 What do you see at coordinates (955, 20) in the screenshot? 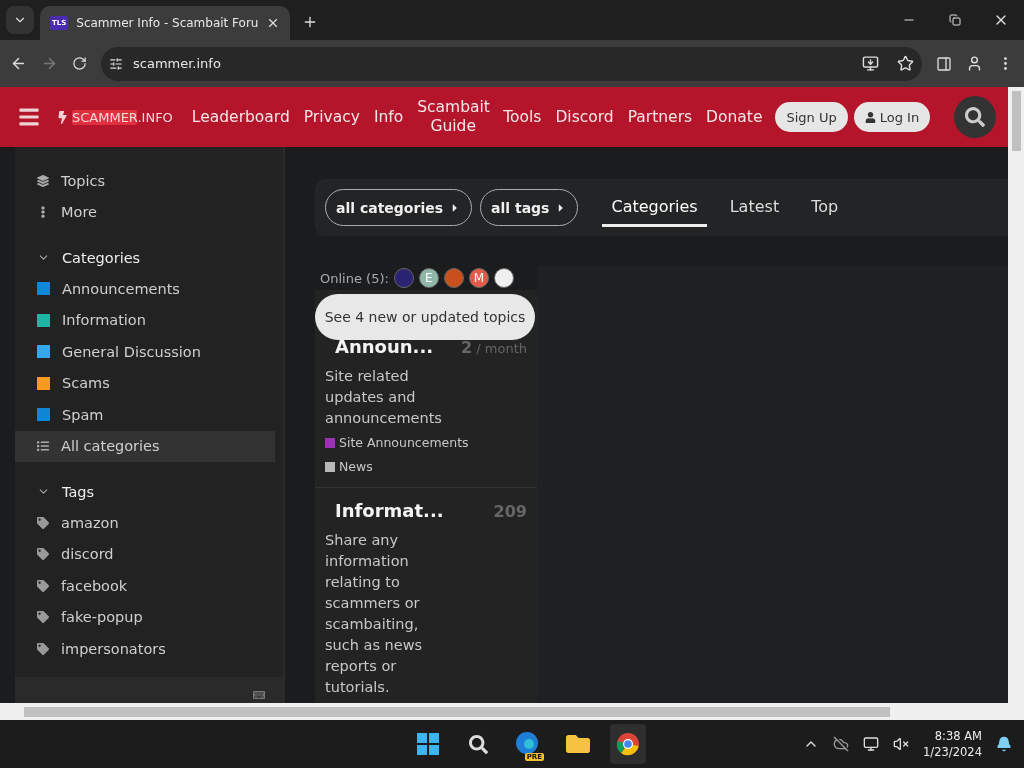
I see `restore-icon` at bounding box center [955, 20].